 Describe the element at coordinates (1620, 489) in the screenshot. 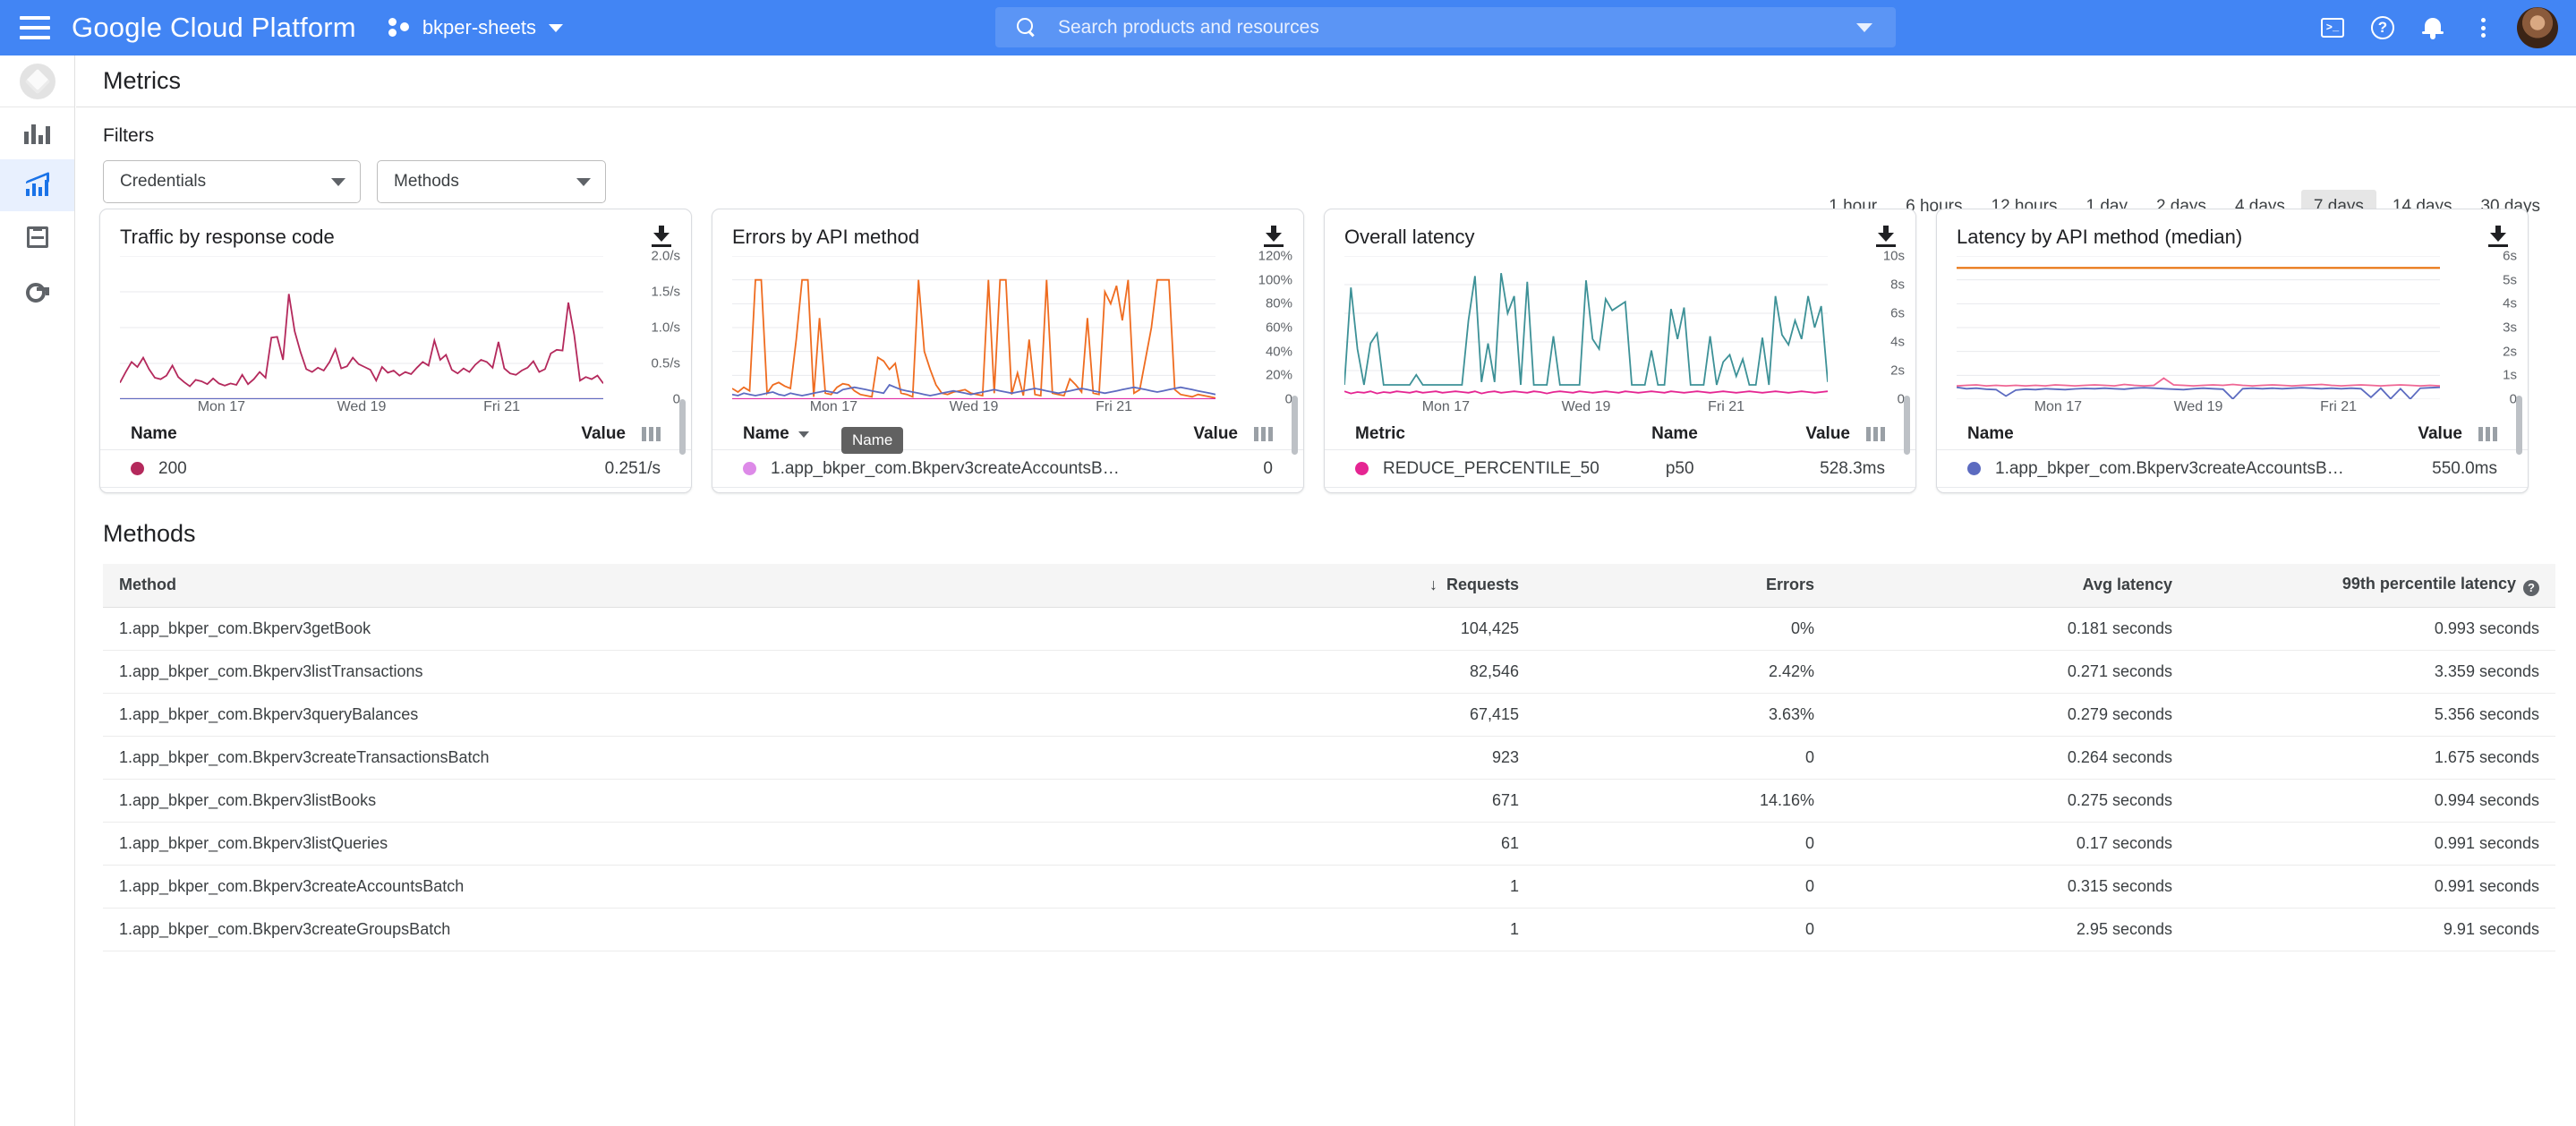

I see `legend-row: REDUCE_PERCENTILE_95 p95 952.8ms` at that location.